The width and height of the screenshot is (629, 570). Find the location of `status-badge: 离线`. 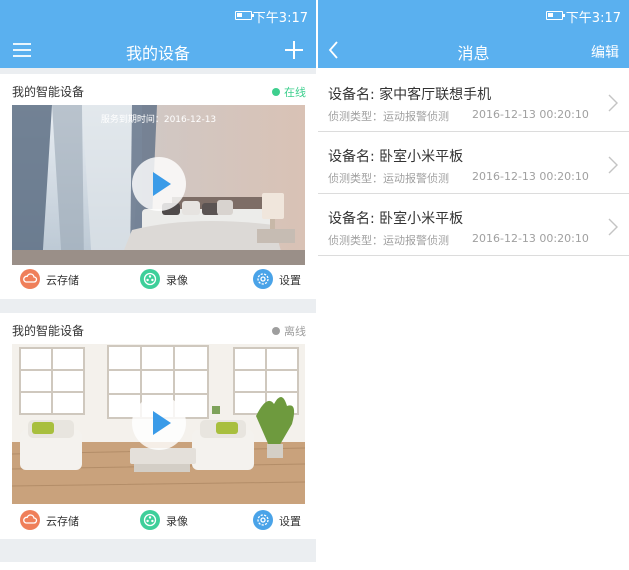

status-badge: 离线 is located at coordinates (289, 331).